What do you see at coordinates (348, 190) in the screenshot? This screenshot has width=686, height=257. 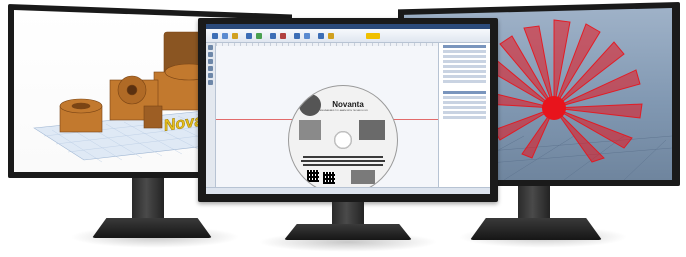 I see `app-statusbar` at bounding box center [348, 190].